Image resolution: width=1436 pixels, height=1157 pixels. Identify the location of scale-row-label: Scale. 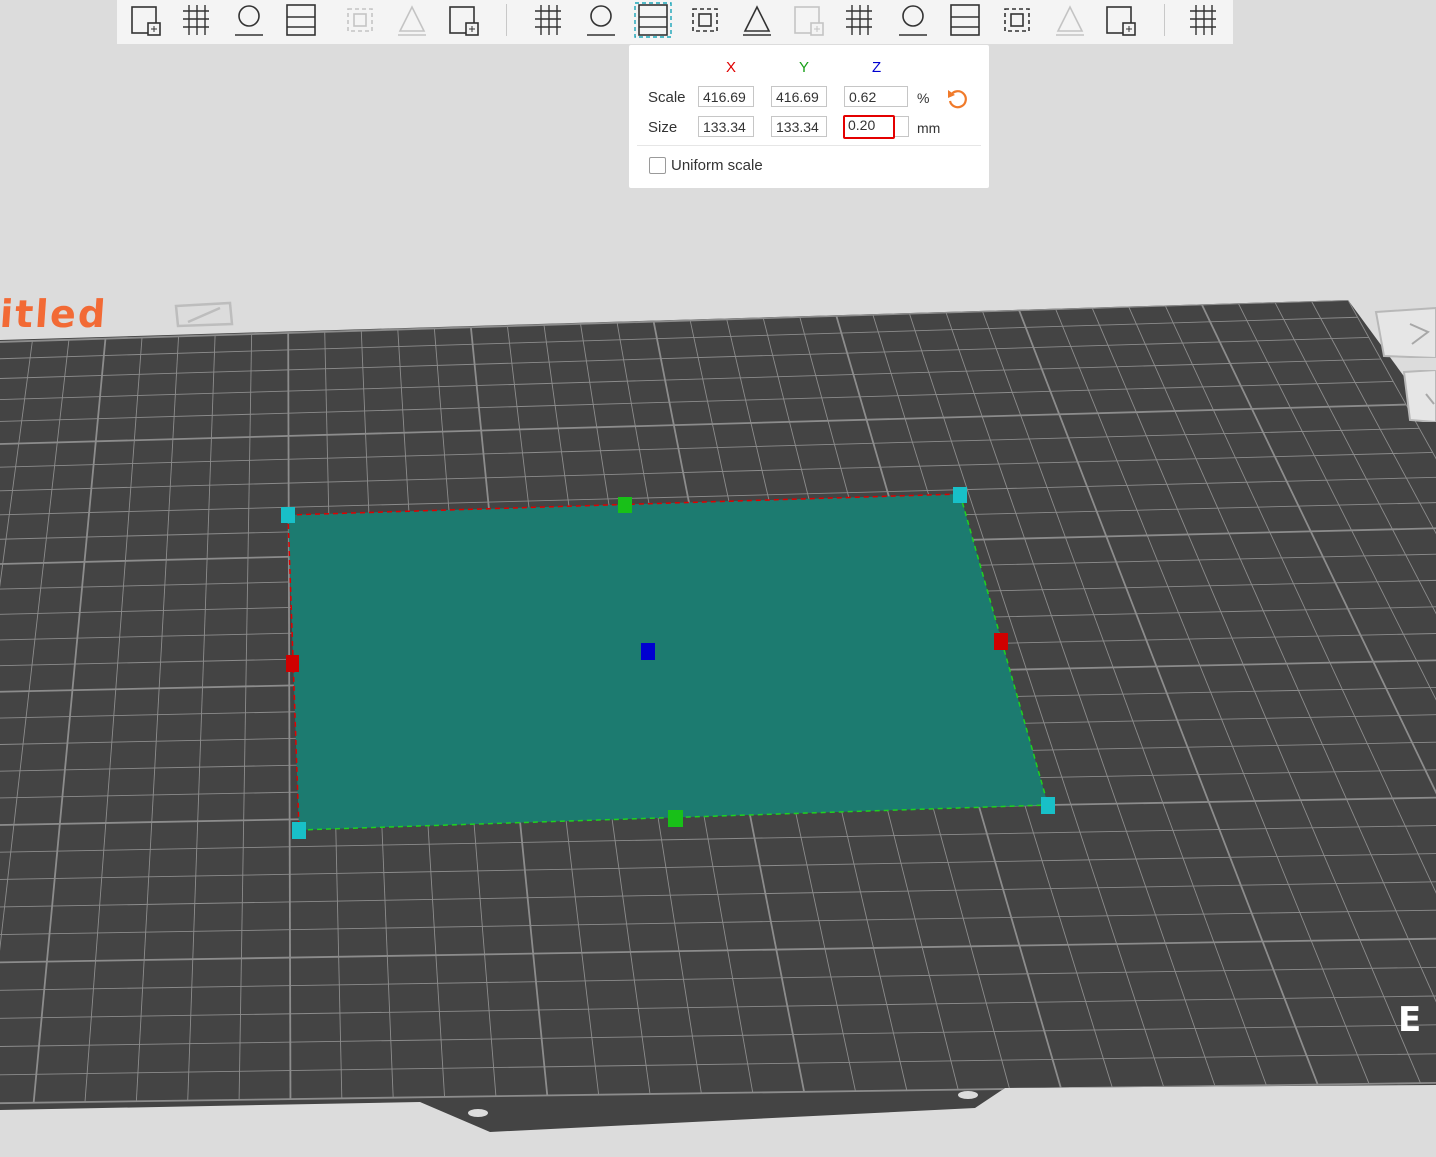
(667, 97).